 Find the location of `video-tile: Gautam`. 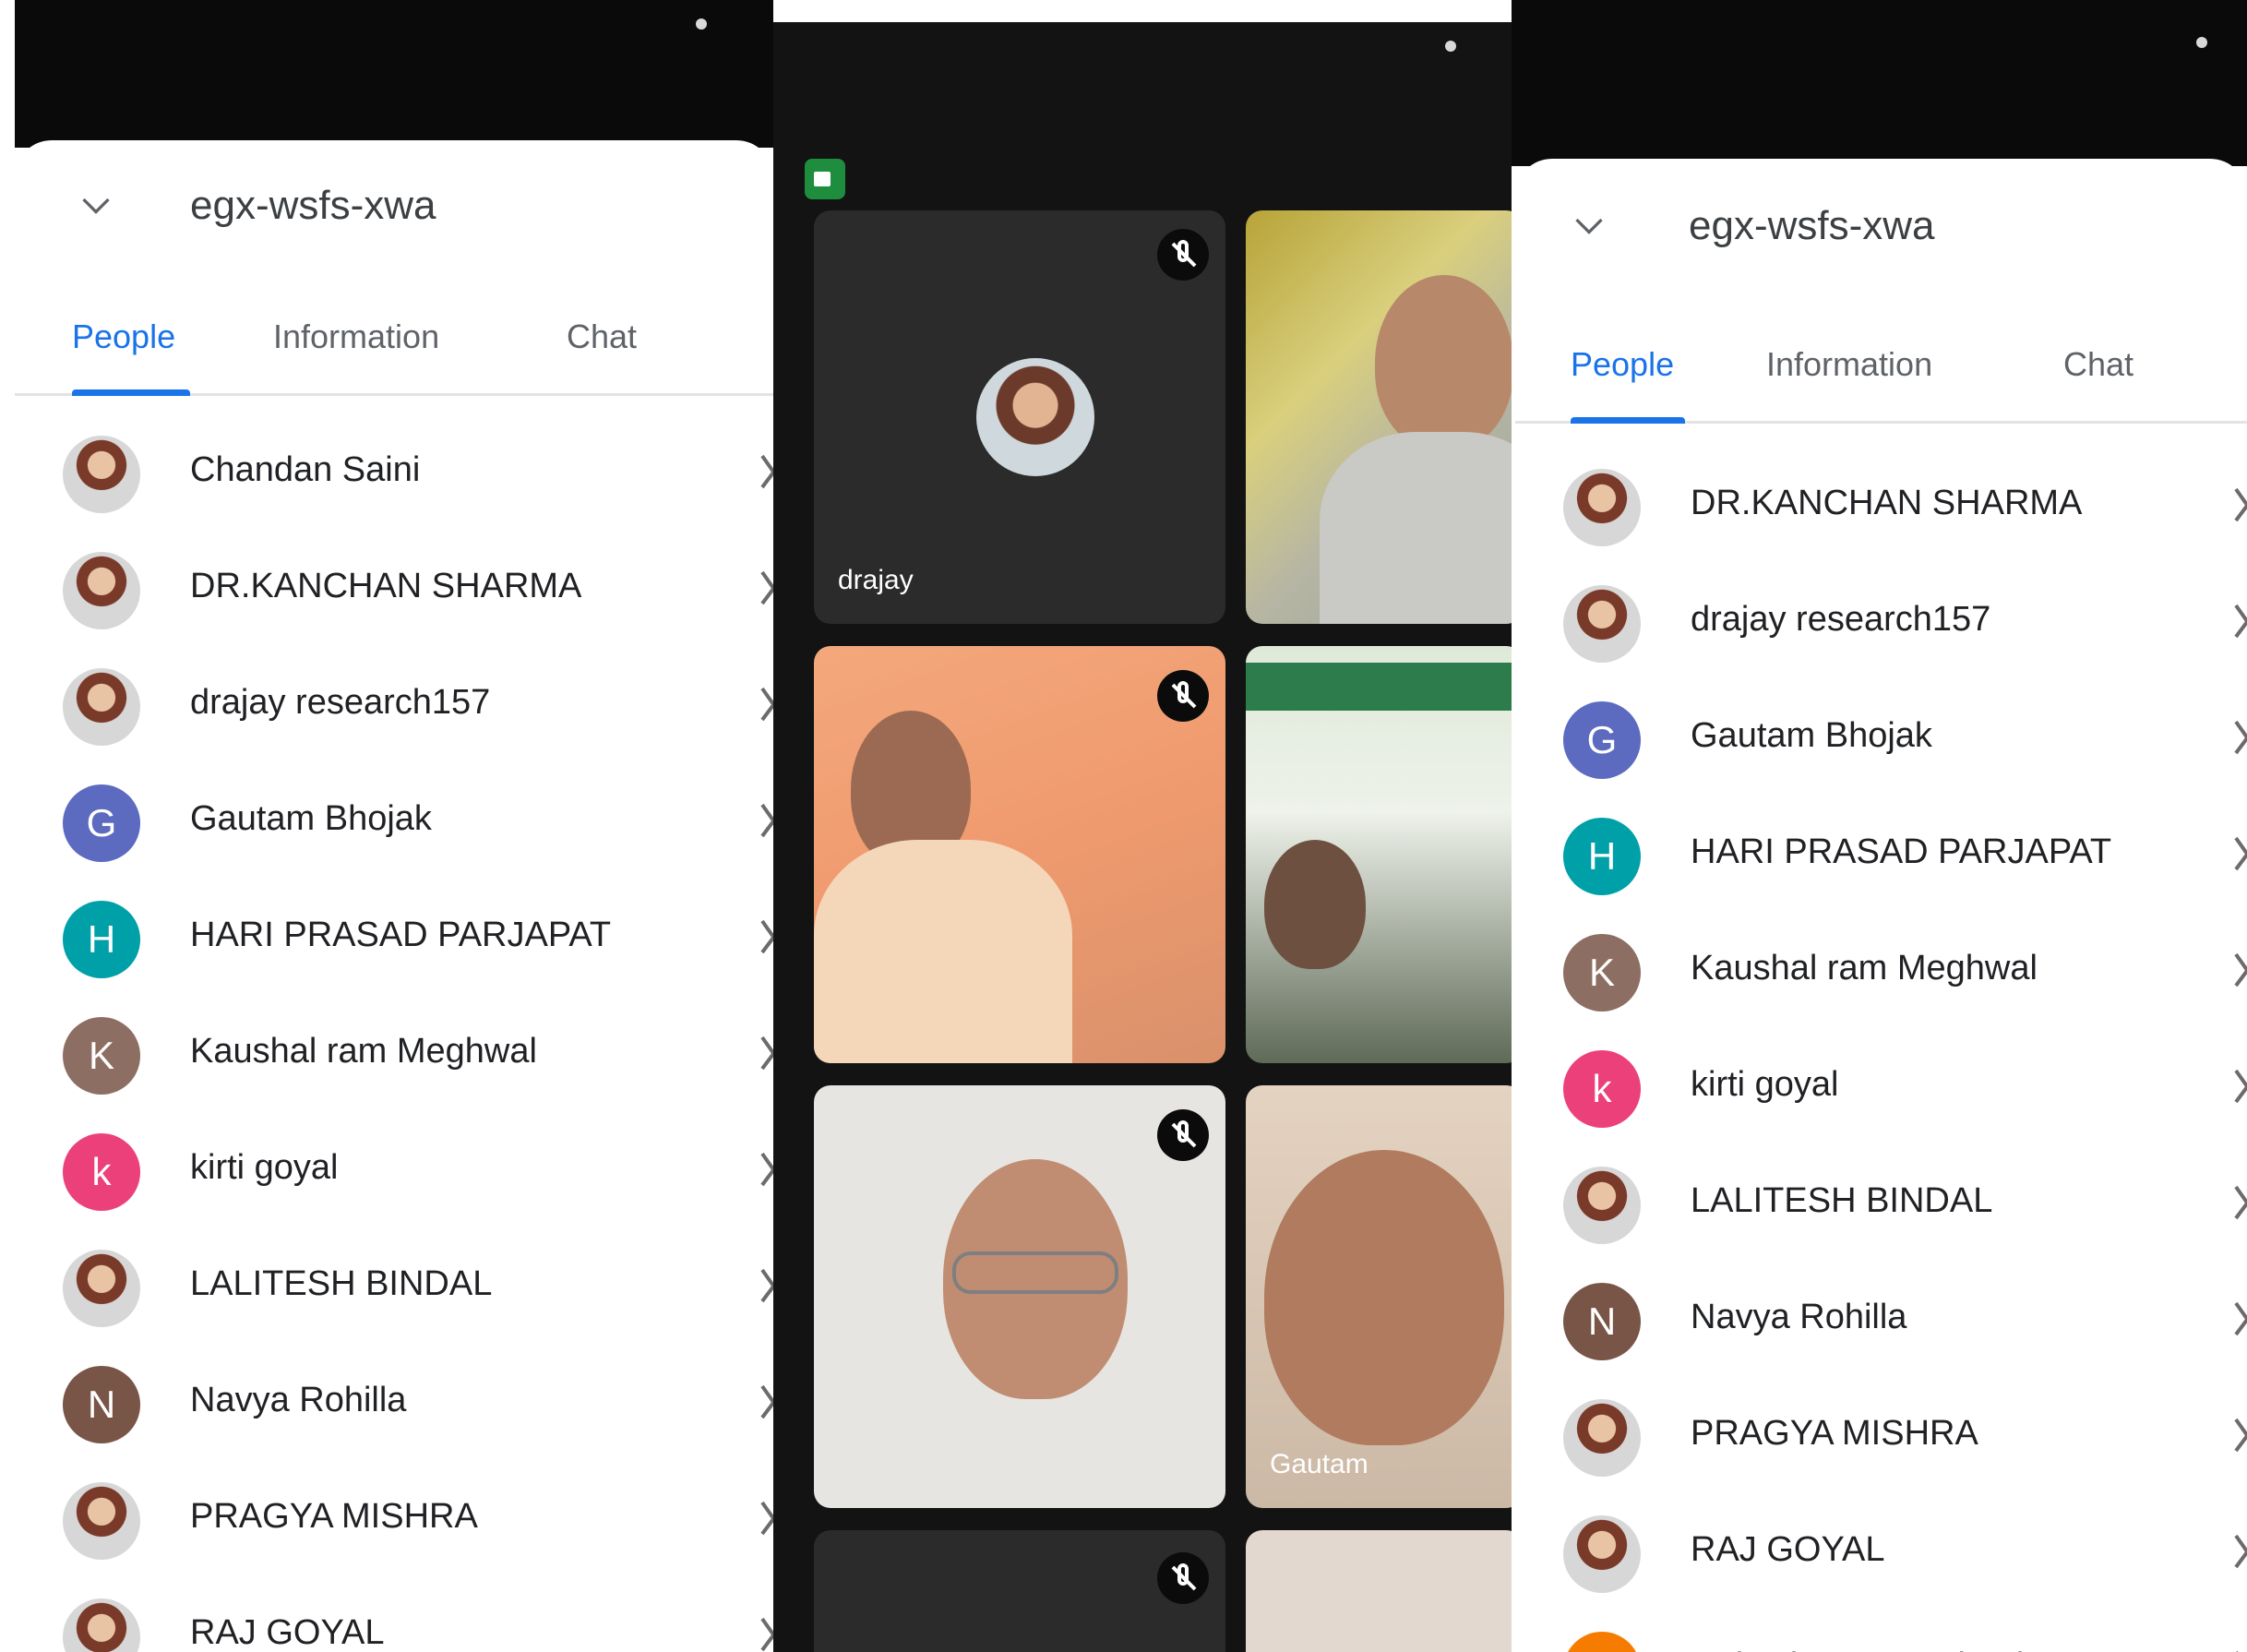

video-tile: Gautam is located at coordinates (1379, 1296).